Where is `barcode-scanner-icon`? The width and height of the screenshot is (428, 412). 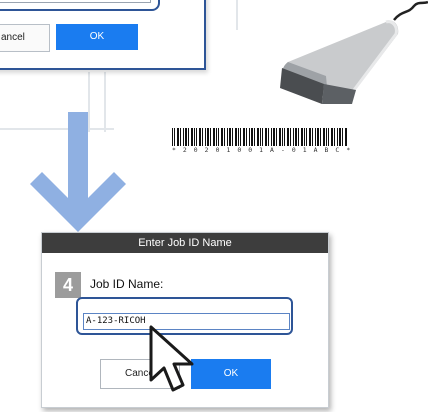 barcode-scanner-icon is located at coordinates (354, 52).